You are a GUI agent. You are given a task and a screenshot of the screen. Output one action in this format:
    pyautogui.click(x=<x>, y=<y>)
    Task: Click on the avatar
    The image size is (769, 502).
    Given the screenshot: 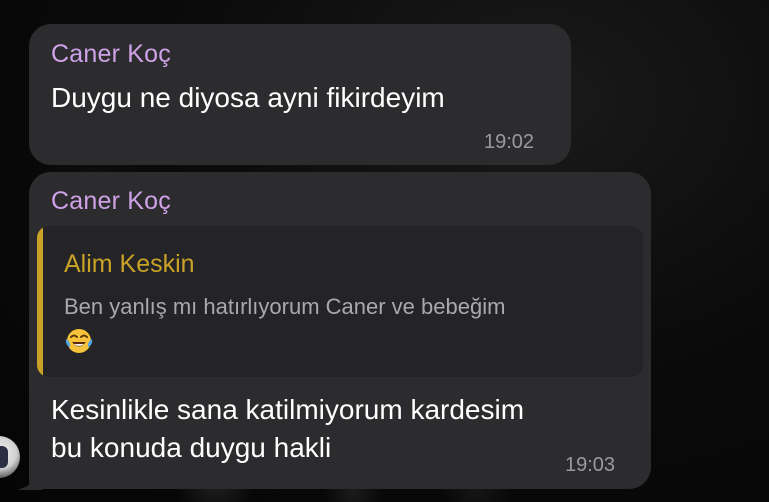 What is the action you would take?
    pyautogui.click(x=10, y=457)
    